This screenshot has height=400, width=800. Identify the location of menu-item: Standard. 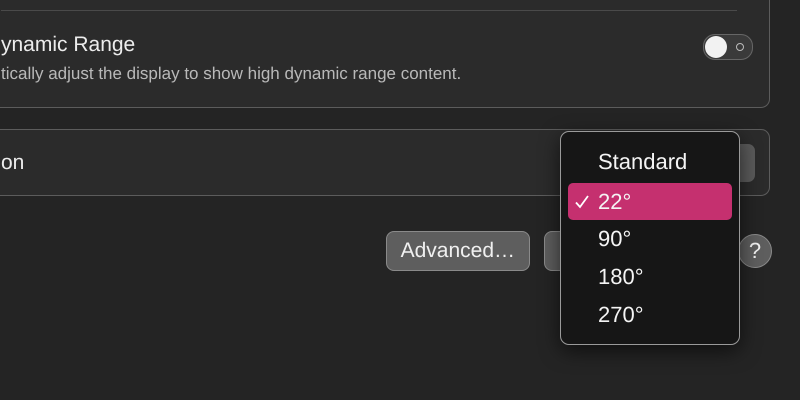
(650, 162).